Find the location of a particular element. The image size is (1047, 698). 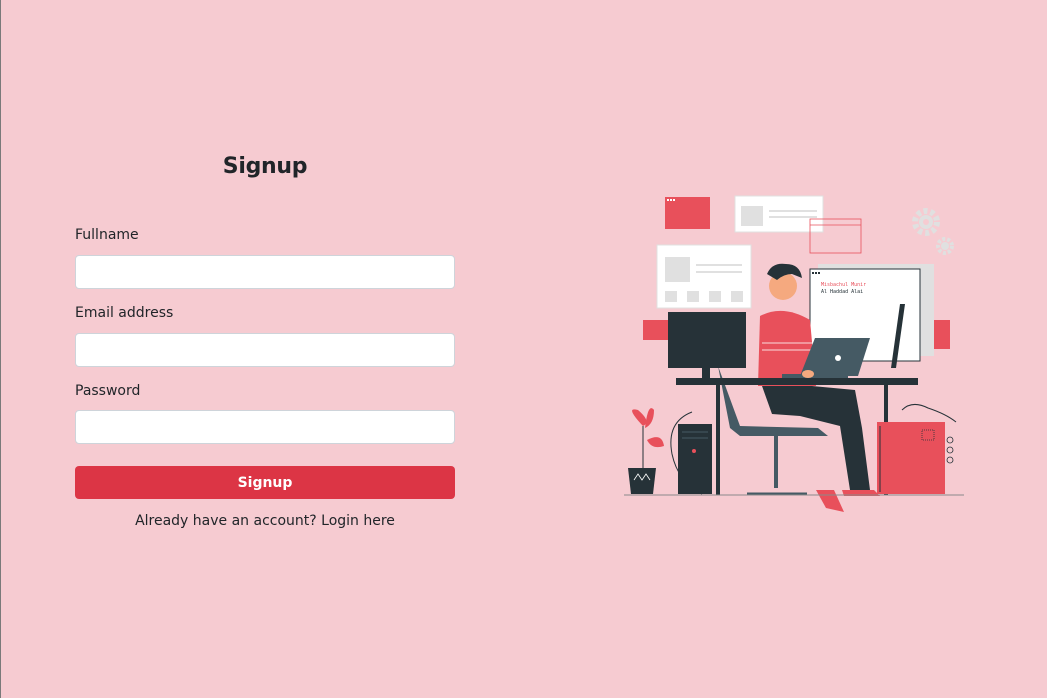

potted-plant is located at coordinates (646, 451).